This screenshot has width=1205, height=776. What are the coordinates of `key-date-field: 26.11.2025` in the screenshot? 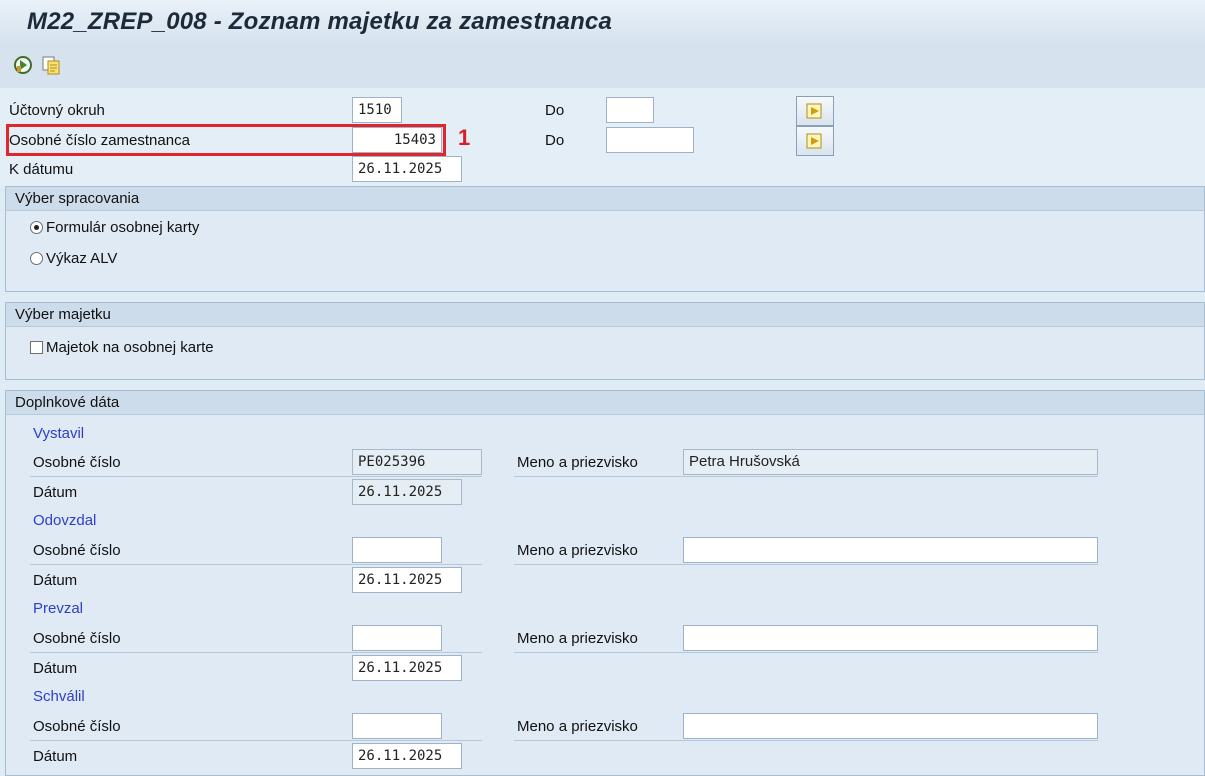 It's located at (407, 169).